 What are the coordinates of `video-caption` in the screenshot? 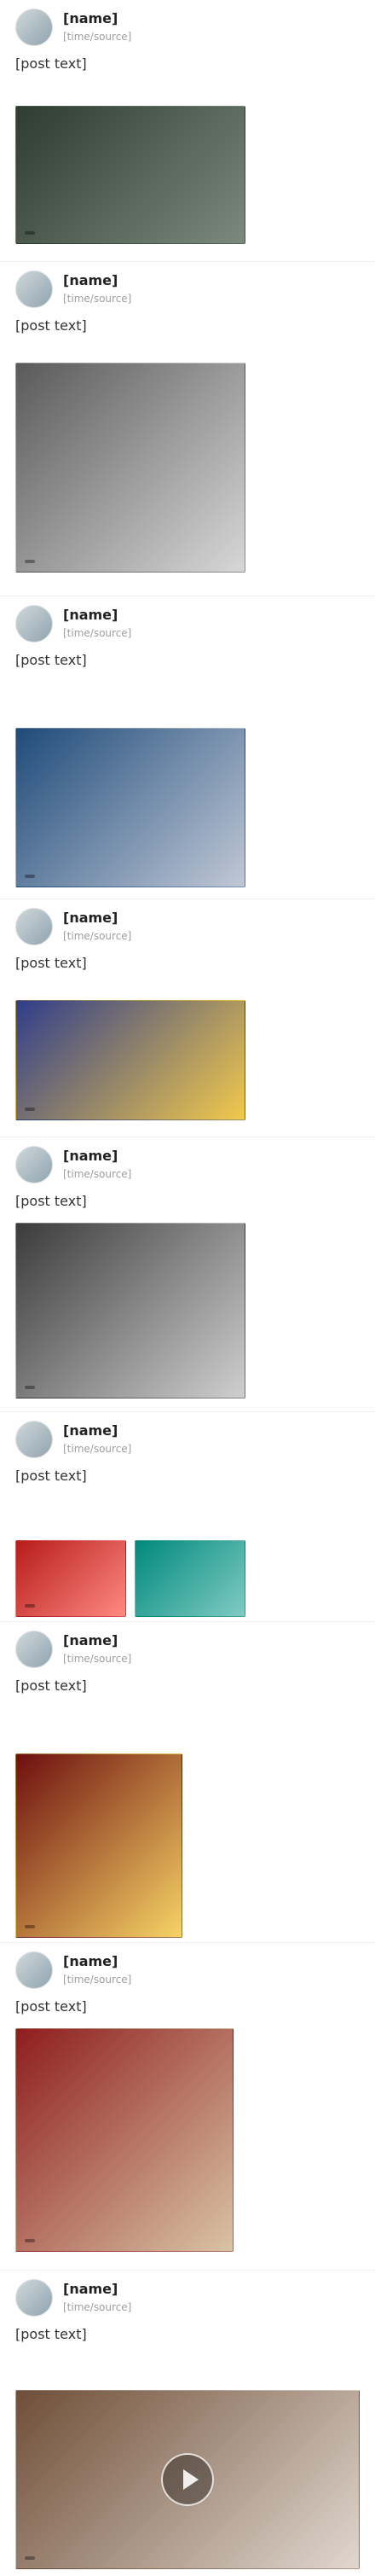 It's located at (30, 2558).